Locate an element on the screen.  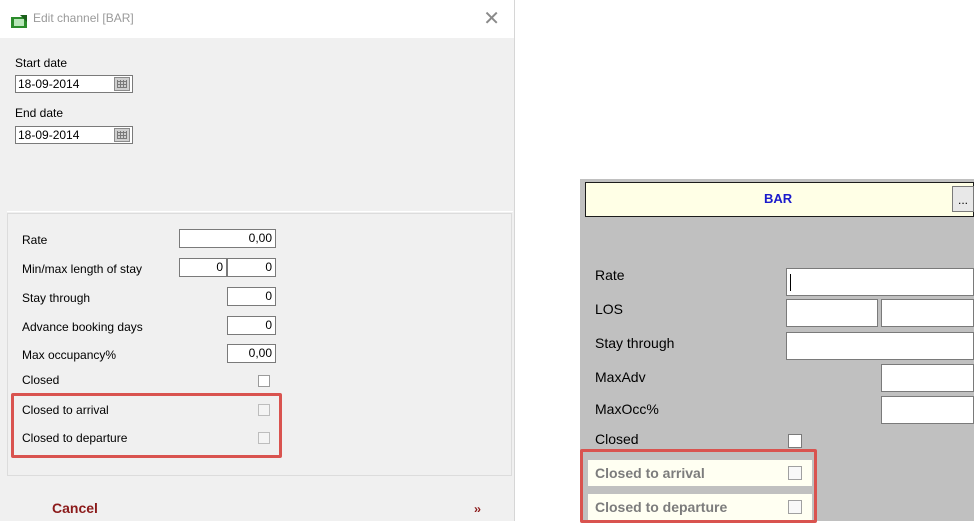
right-max-occ-input is located at coordinates (927, 410).